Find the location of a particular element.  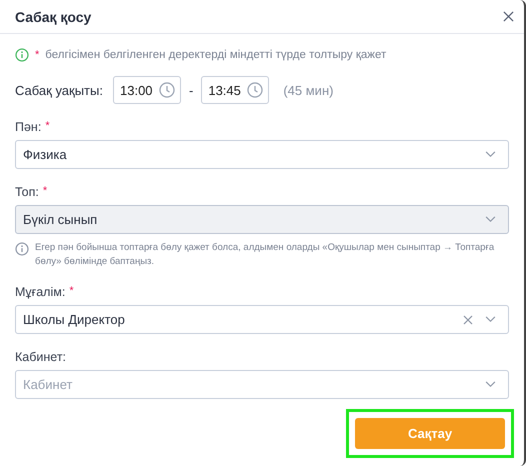

clear-icon is located at coordinates (468, 319).